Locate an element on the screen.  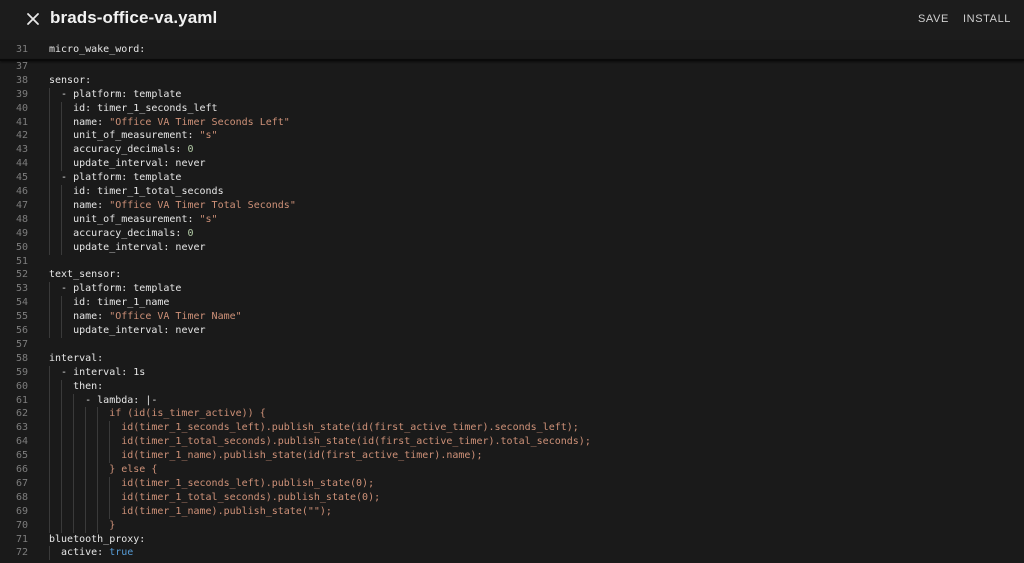
code-line: 37 is located at coordinates (512, 67).